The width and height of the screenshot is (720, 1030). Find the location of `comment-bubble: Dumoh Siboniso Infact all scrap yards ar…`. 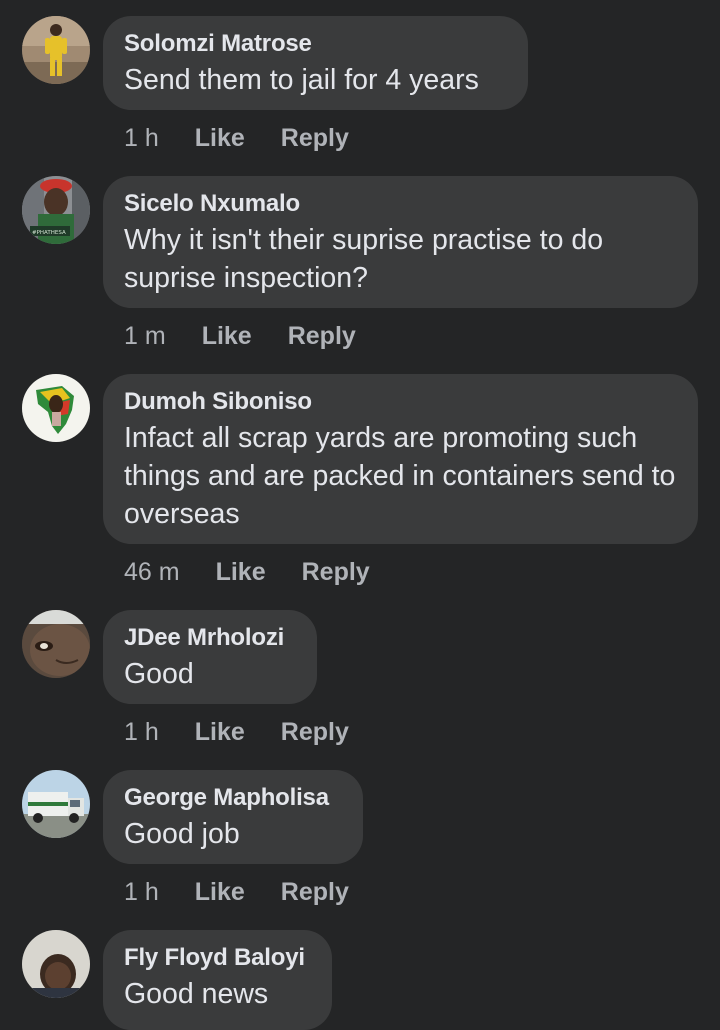

comment-bubble: Dumoh Siboniso Infact all scrap yards ar… is located at coordinates (400, 459).